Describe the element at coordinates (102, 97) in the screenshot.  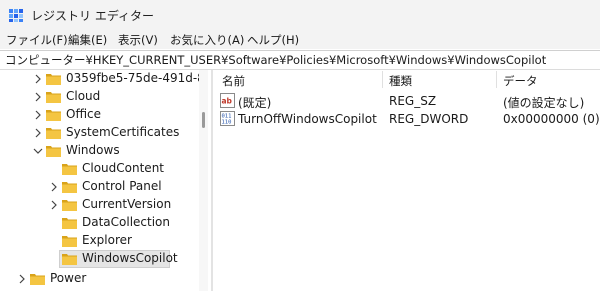
I see `tree-node: Cloud` at that location.